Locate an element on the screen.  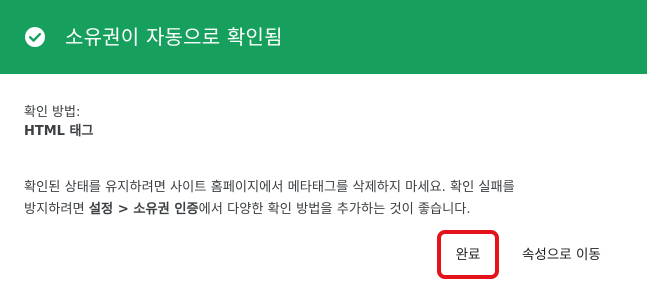
go-to-property-button: 속성으로 이동 is located at coordinates (570, 255).